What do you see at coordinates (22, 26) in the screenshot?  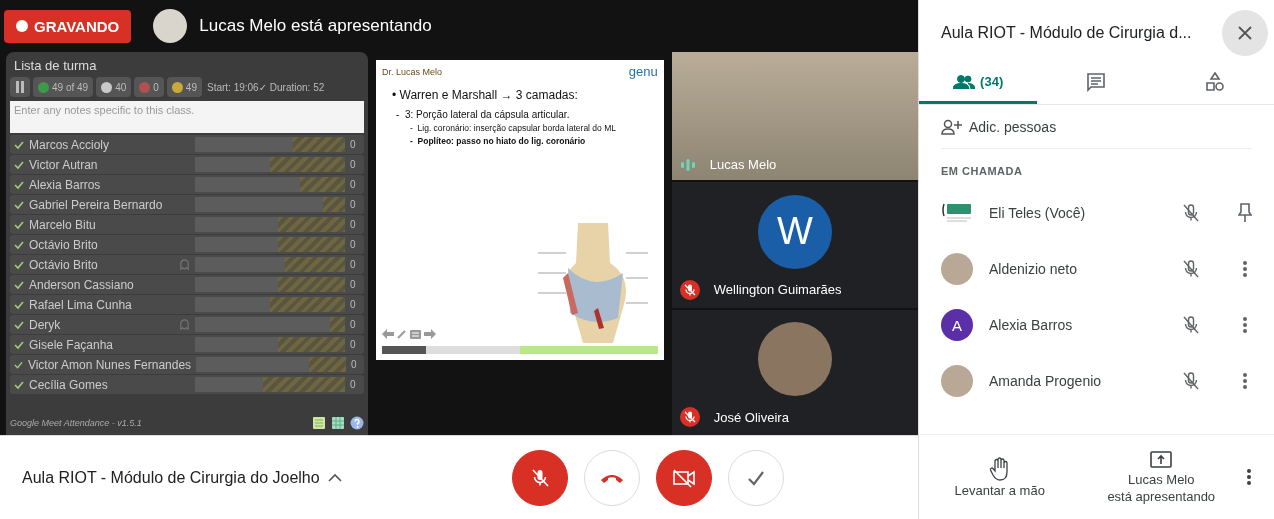 I see `recording-dot-icon` at bounding box center [22, 26].